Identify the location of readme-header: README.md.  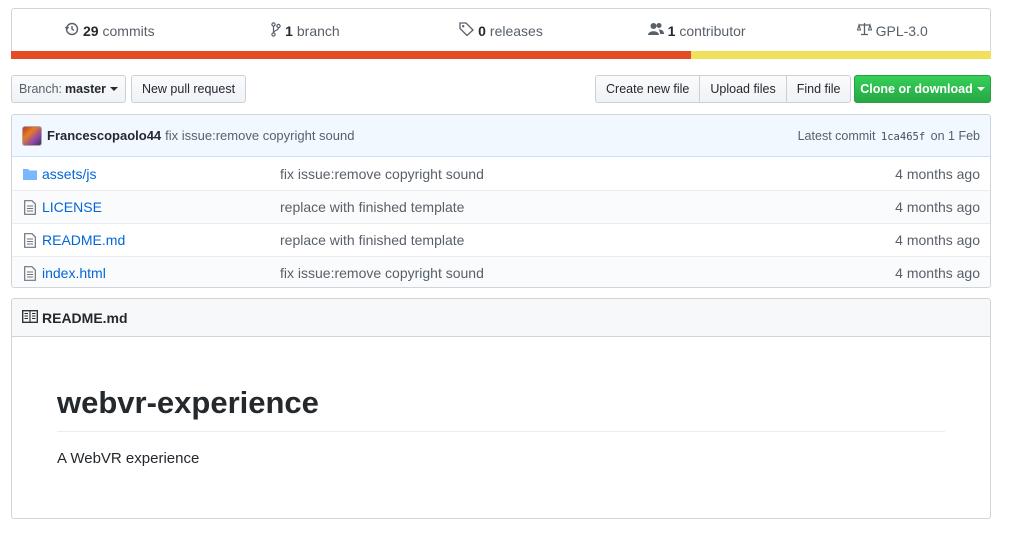
(501, 318).